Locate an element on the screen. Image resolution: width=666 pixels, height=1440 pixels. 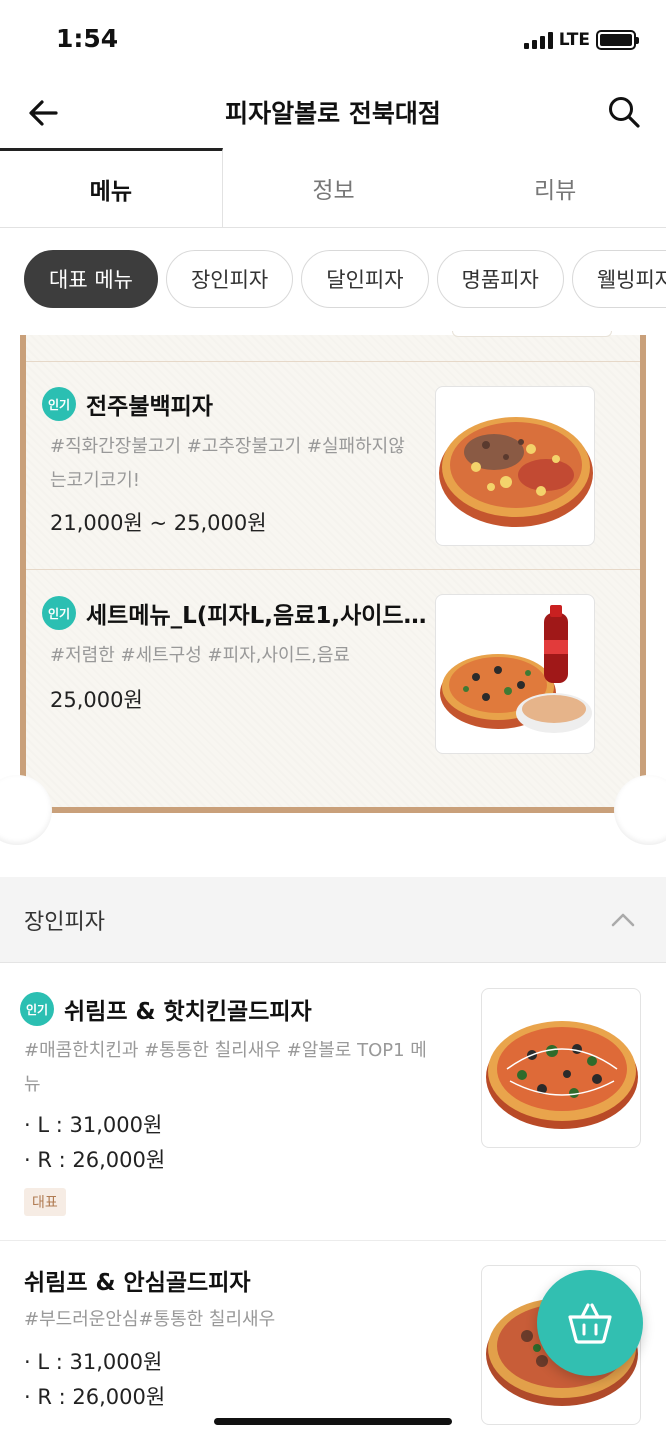
menu-description: #직화간장불고기 #고추장불고기 #실패하지않 는코기코기! is located at coordinates (227, 463).